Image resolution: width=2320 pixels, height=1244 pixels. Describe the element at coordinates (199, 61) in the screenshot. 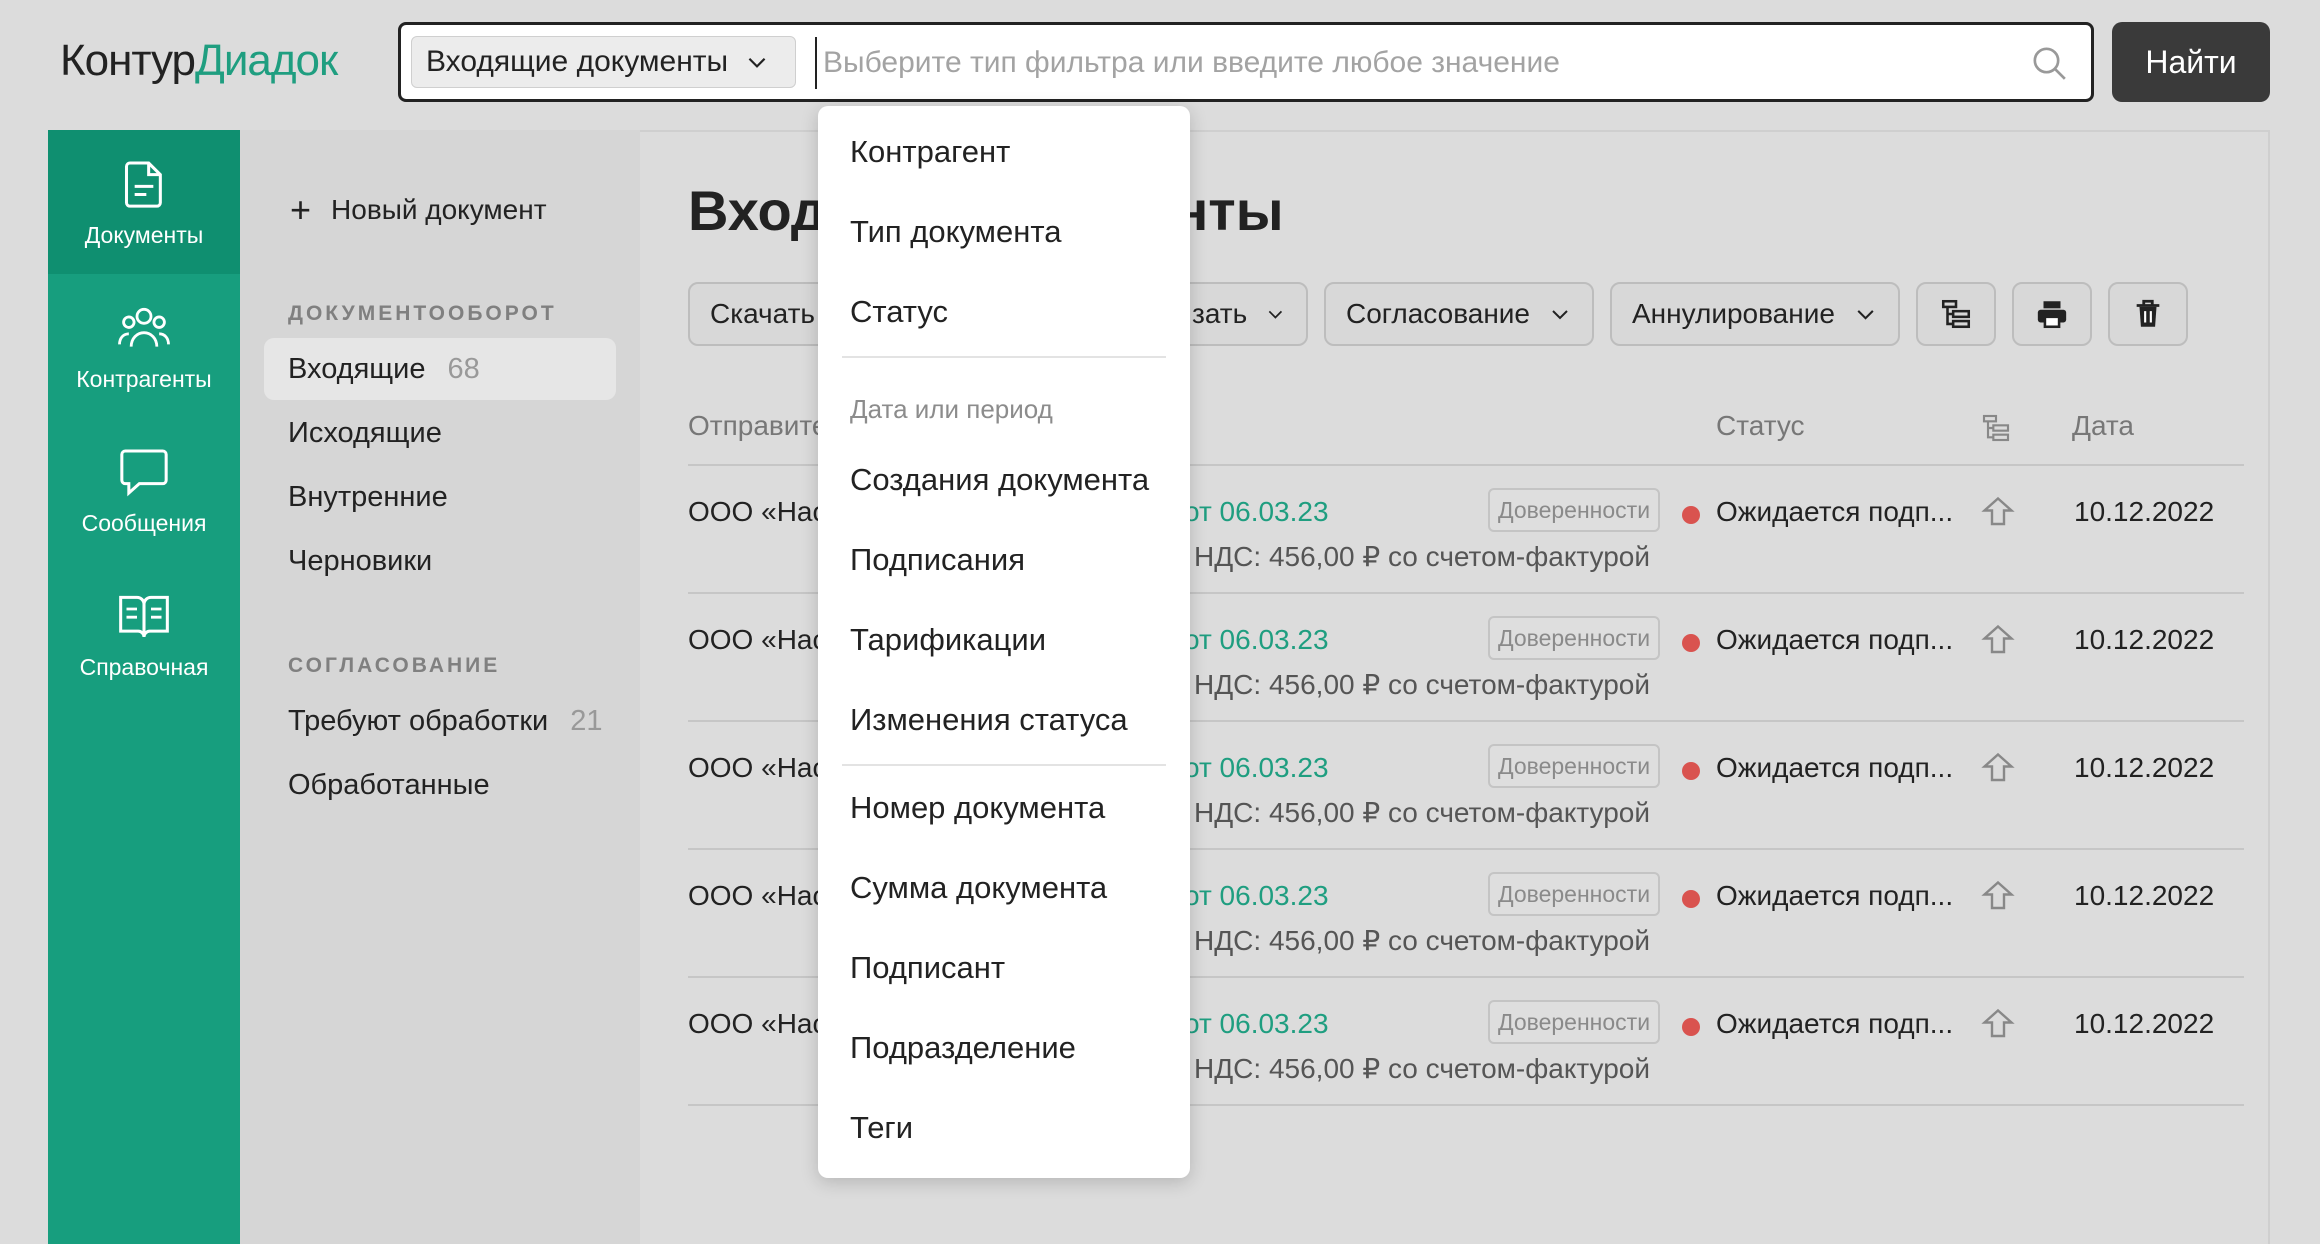

I see `logo: КонтурДиадок` at that location.